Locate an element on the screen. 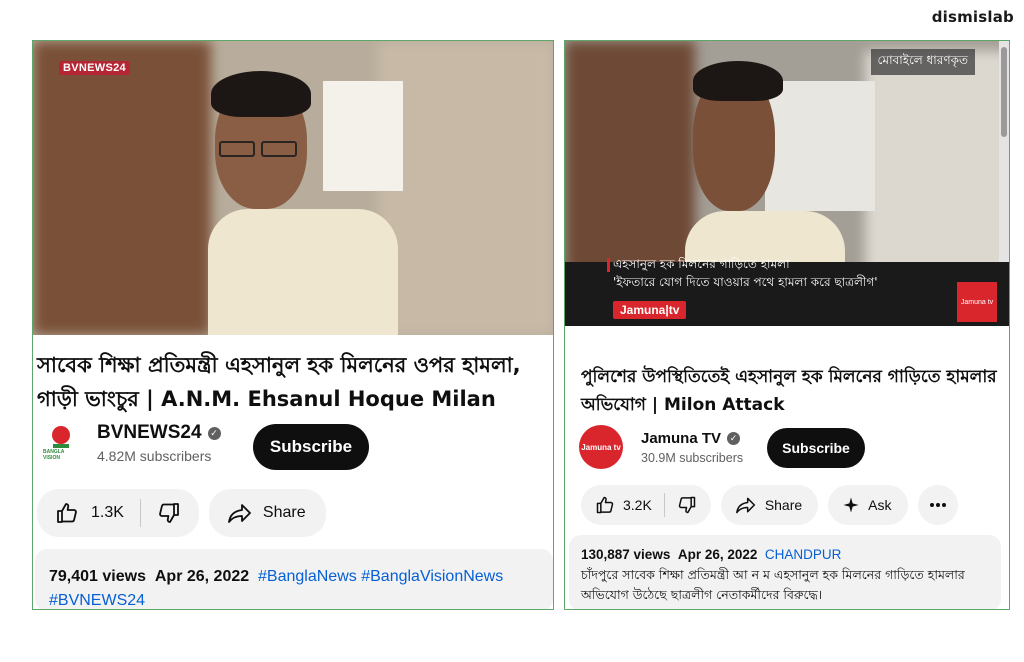  like-button: 1.3K is located at coordinates (89, 513).